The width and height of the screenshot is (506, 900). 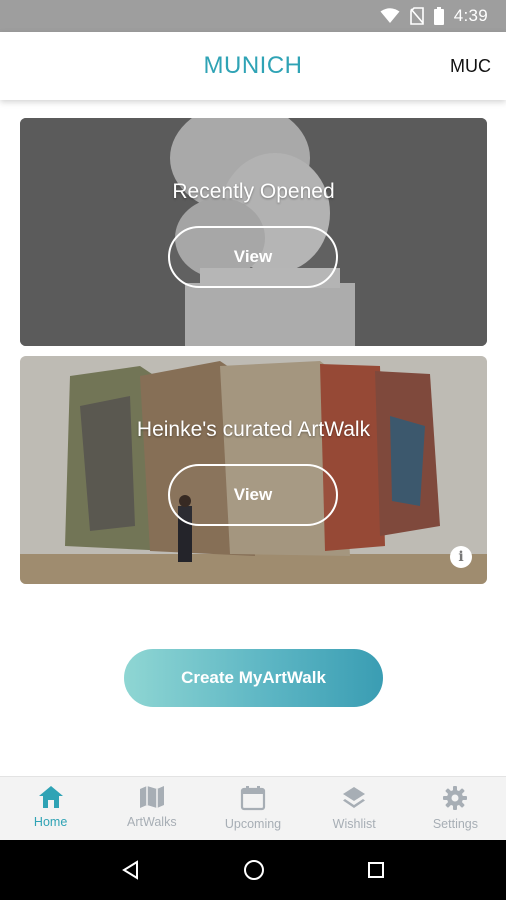 I want to click on nav-item-settings: Settings, so click(x=455, y=808).